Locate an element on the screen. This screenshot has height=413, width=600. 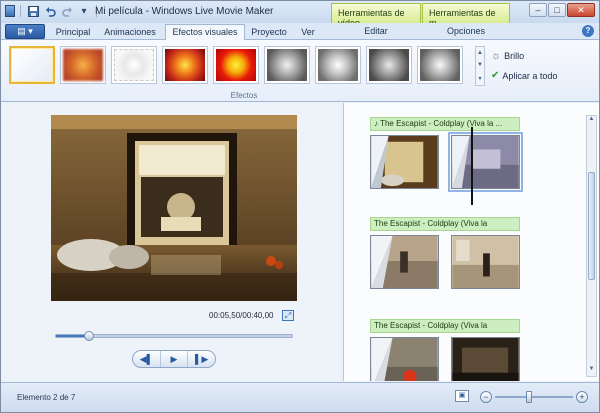
next-frame-button: ▌▶ is located at coordinates (201, 359).